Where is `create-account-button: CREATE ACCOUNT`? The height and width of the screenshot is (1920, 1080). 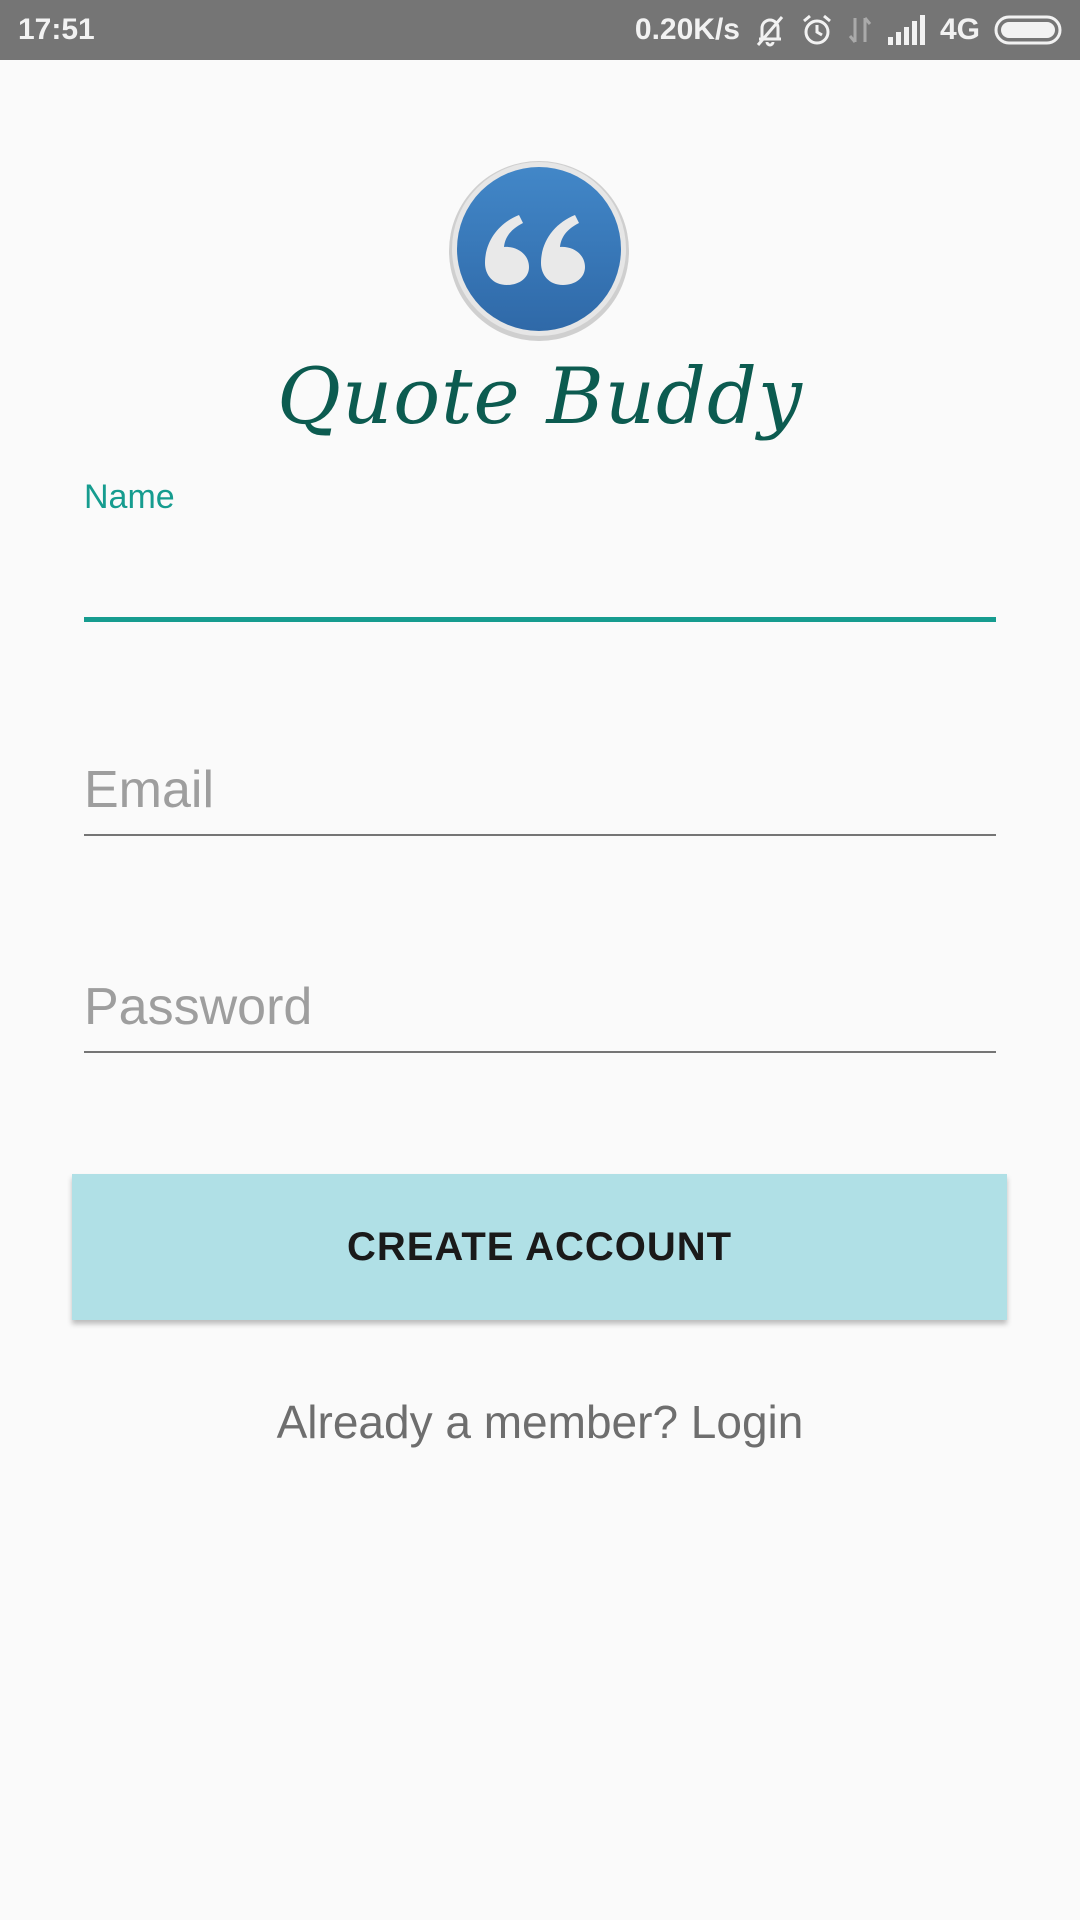 create-account-button: CREATE ACCOUNT is located at coordinates (539, 1247).